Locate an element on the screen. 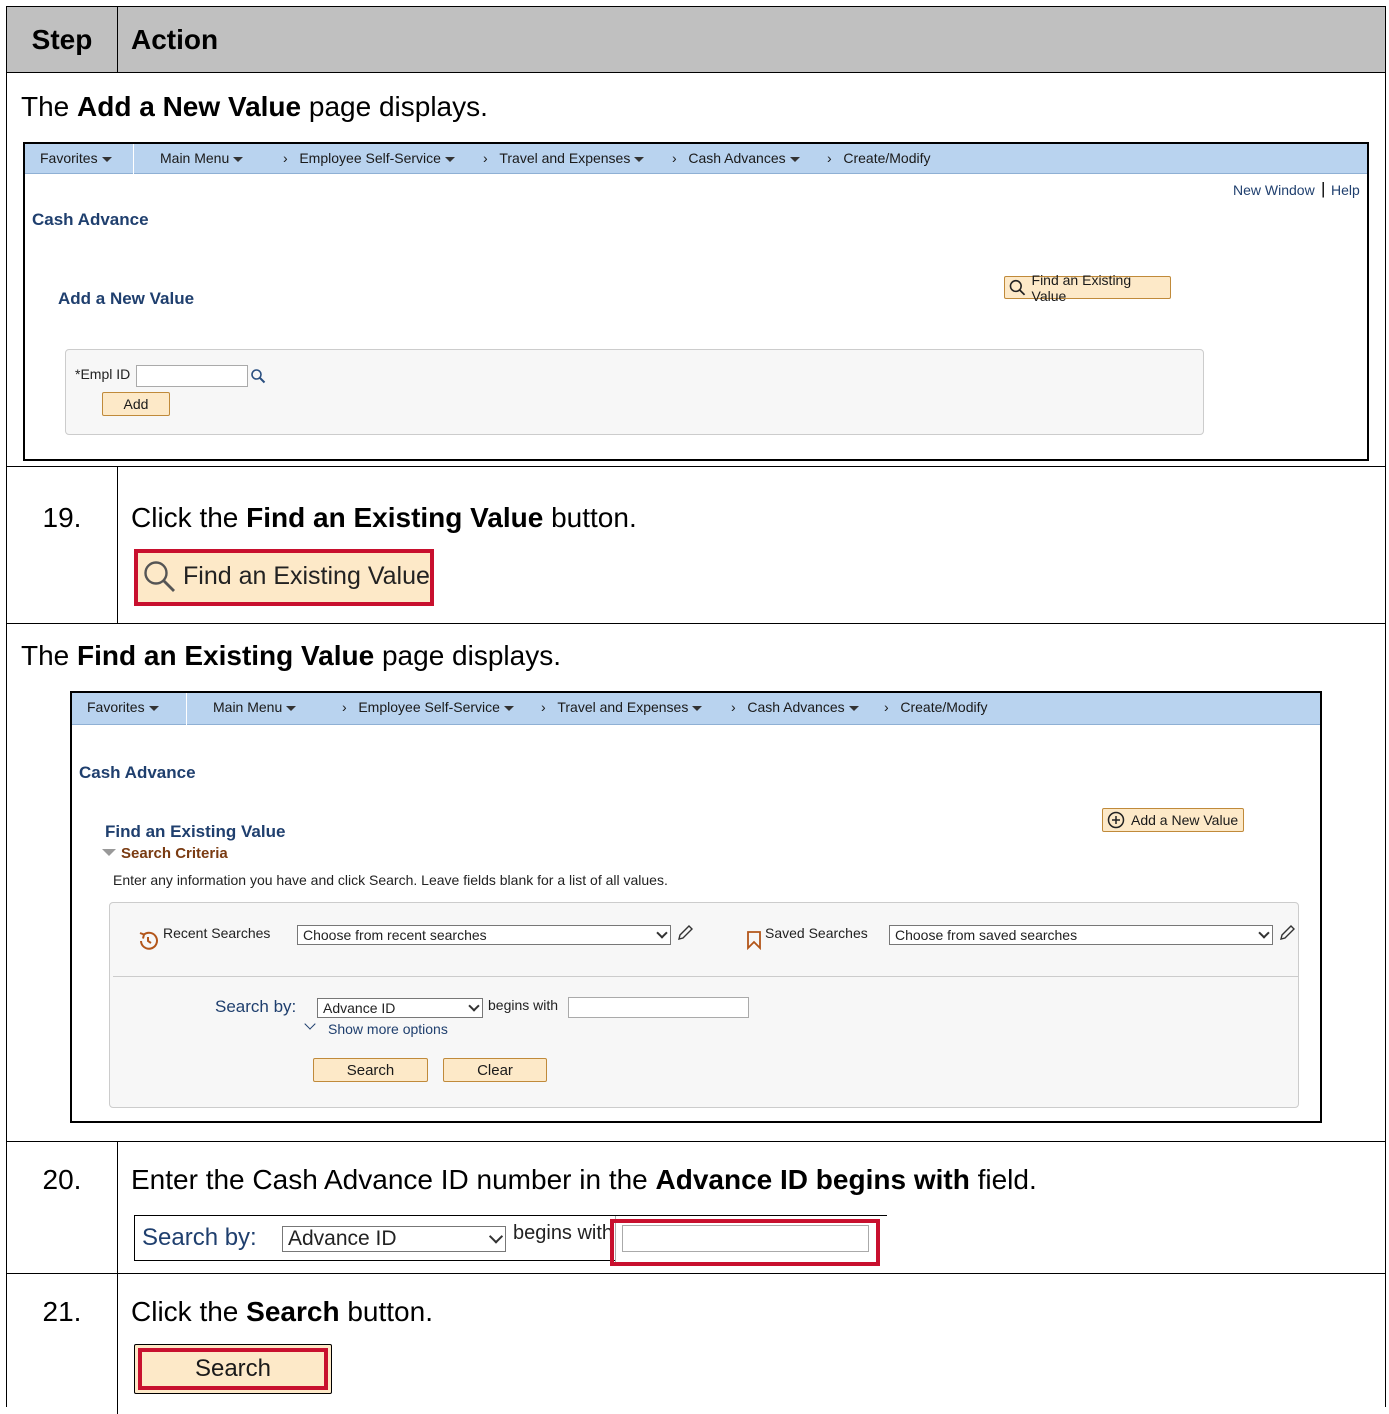  step-text: Click the Search button. is located at coordinates (282, 1311).